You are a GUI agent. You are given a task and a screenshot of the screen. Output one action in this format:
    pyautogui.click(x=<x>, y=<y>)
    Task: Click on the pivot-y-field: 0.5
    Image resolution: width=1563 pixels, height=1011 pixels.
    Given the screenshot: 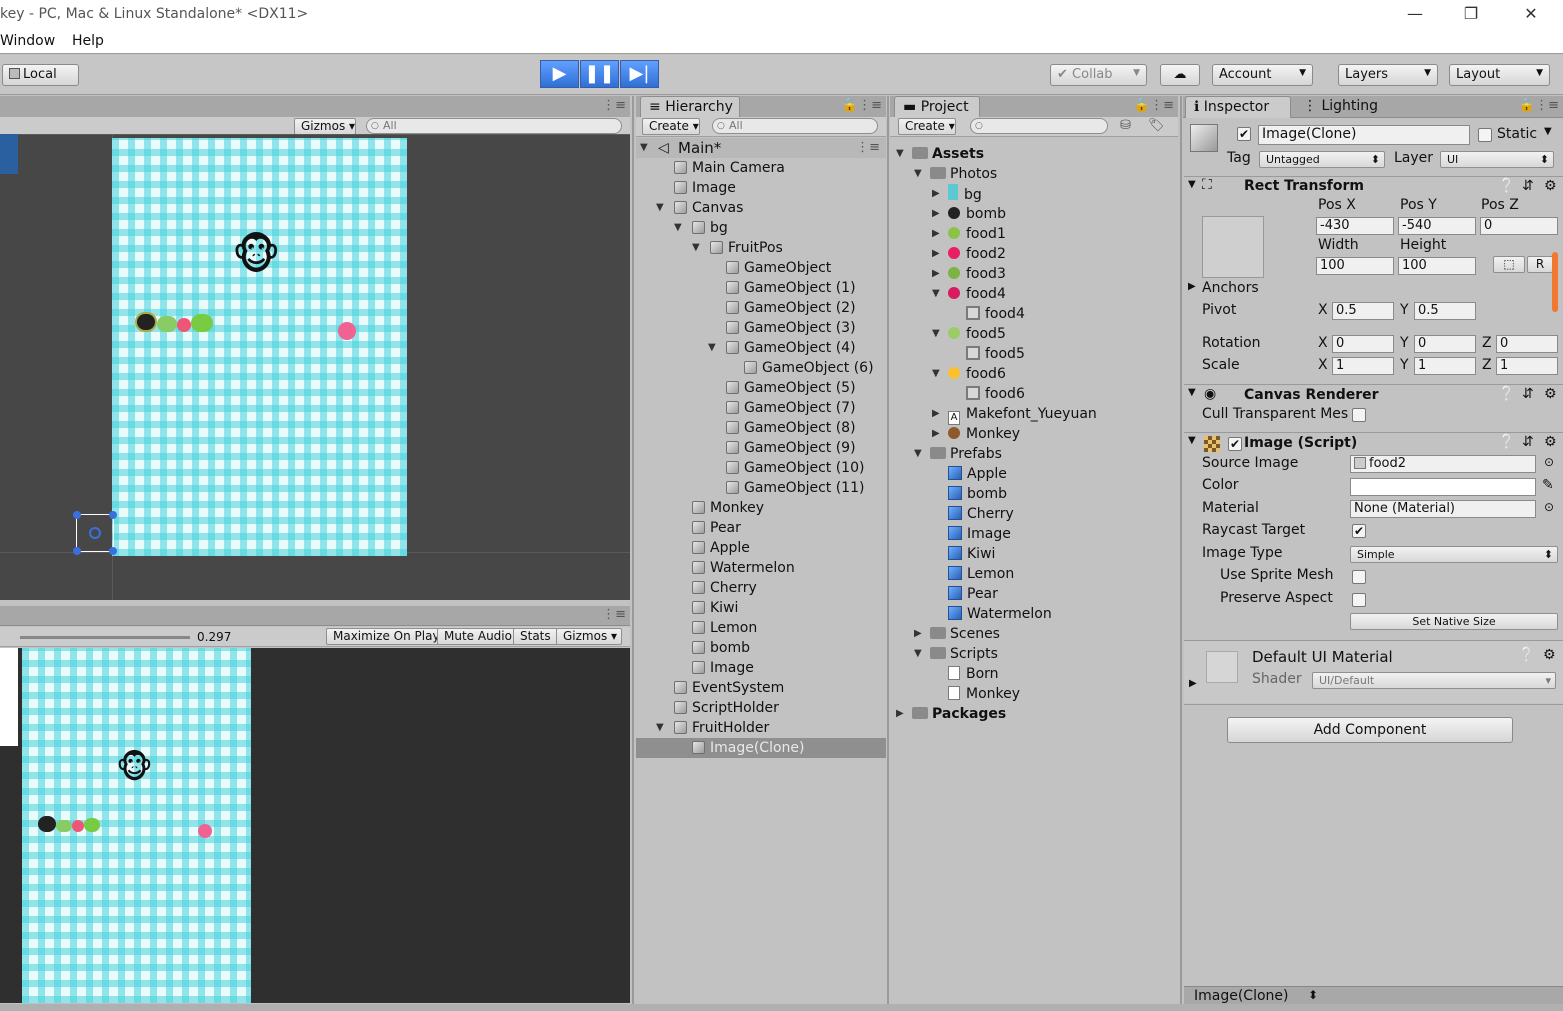 What is the action you would take?
    pyautogui.click(x=1445, y=311)
    